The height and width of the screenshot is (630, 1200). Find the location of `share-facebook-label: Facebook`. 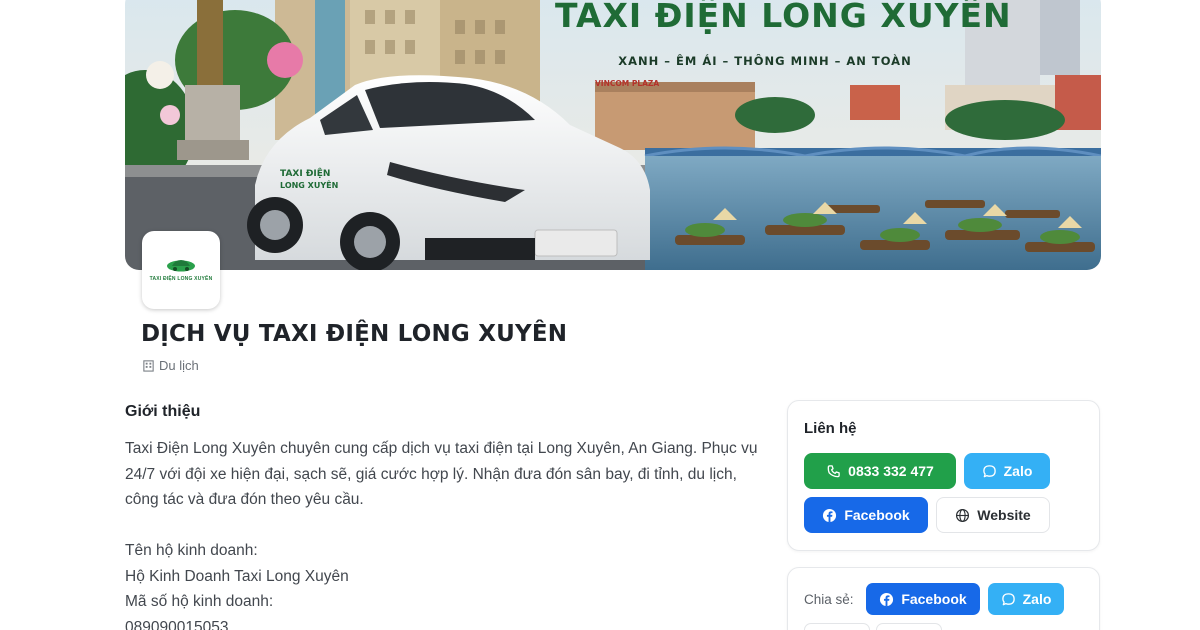

share-facebook-label: Facebook is located at coordinates (934, 599).